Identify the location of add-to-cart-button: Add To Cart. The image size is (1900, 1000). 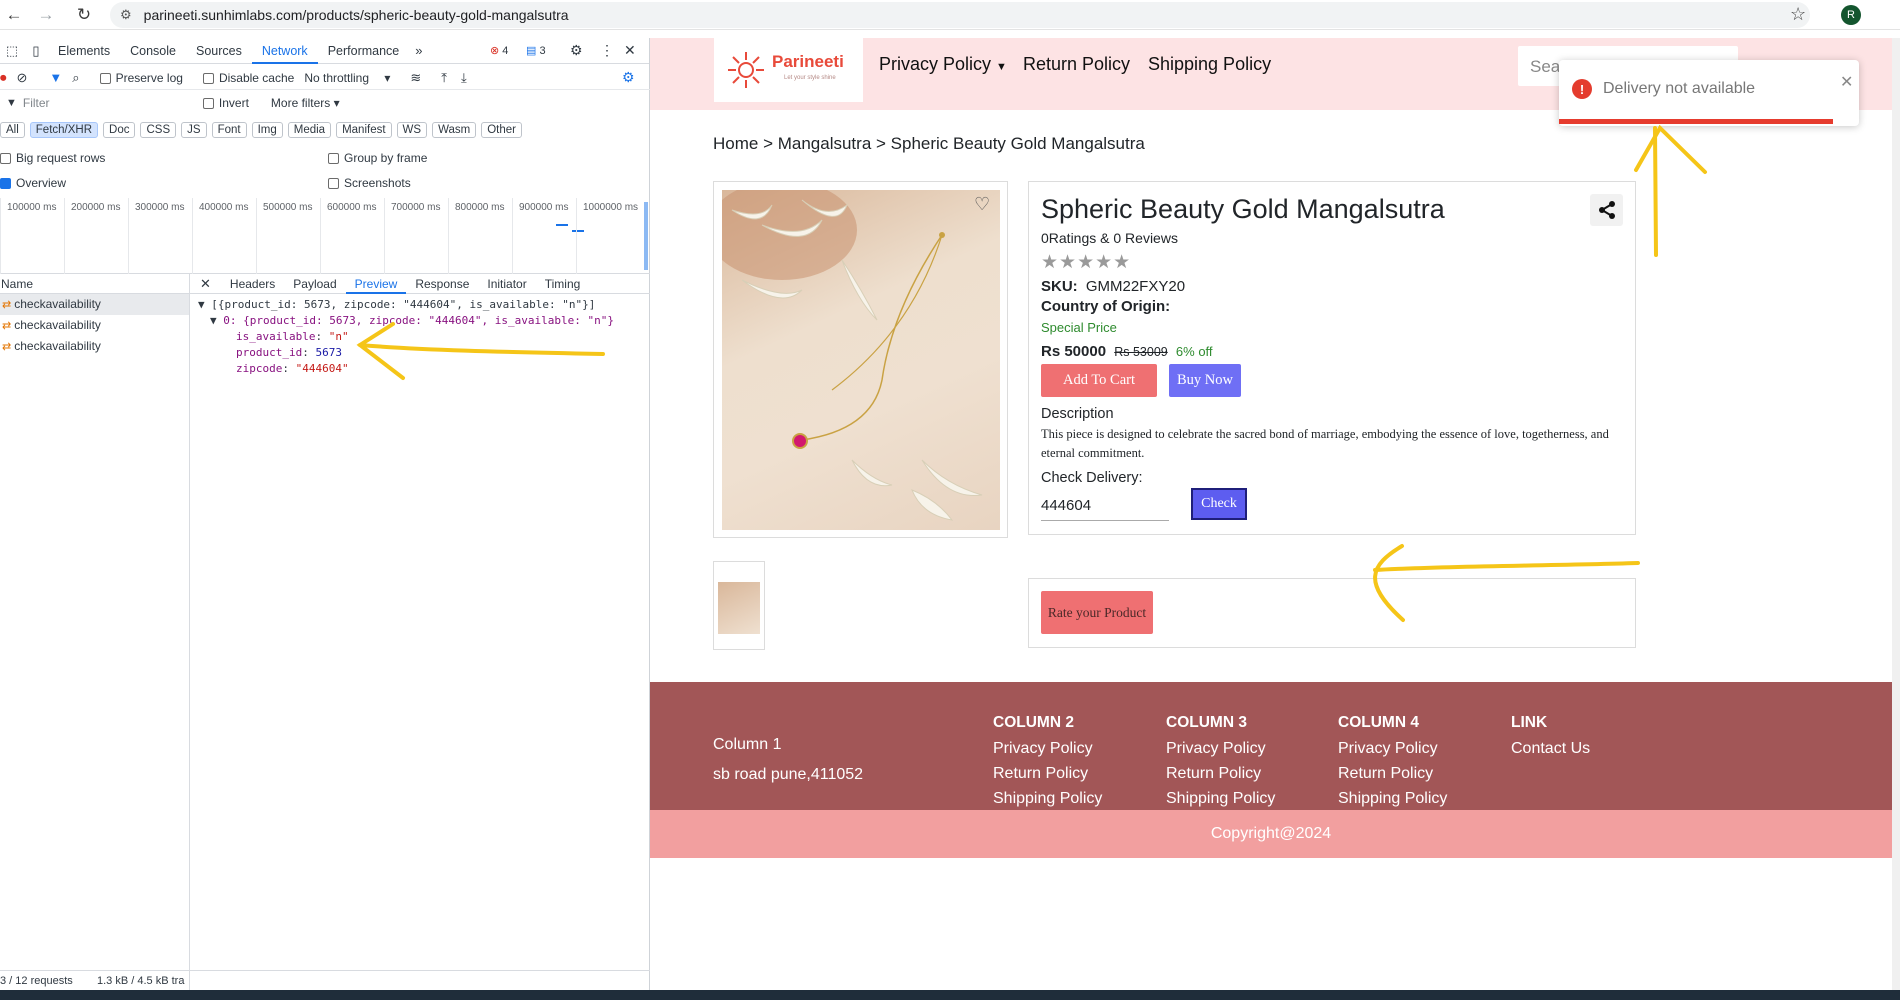
(1099, 380).